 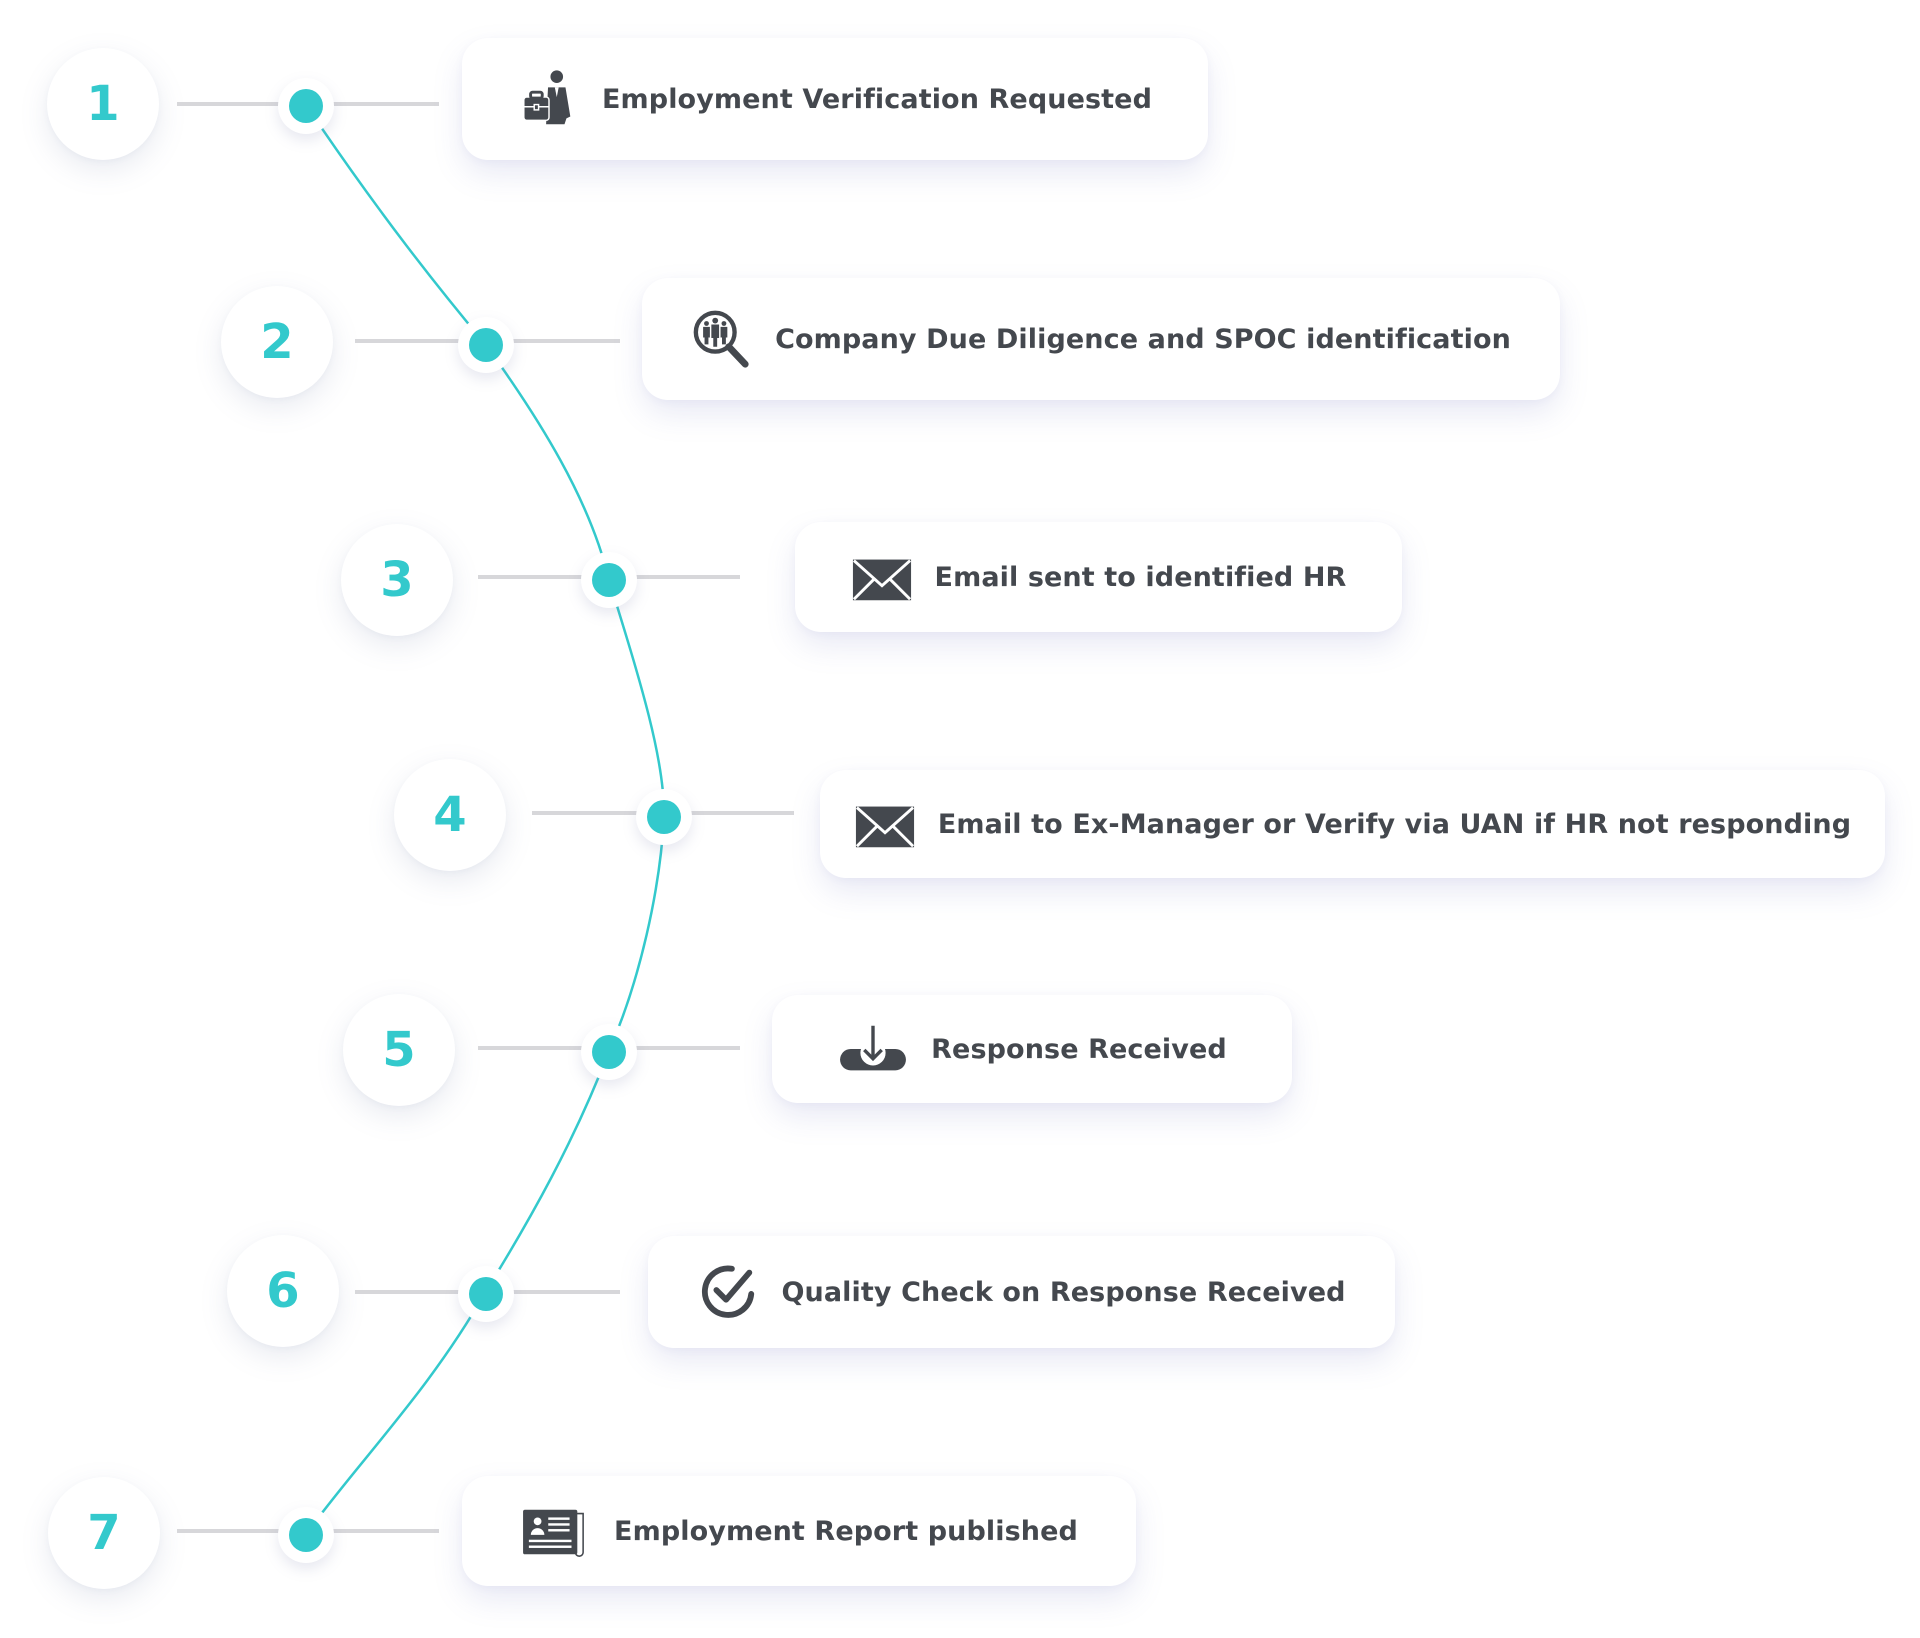 What do you see at coordinates (1079, 1049) in the screenshot?
I see `step-label: Response Received` at bounding box center [1079, 1049].